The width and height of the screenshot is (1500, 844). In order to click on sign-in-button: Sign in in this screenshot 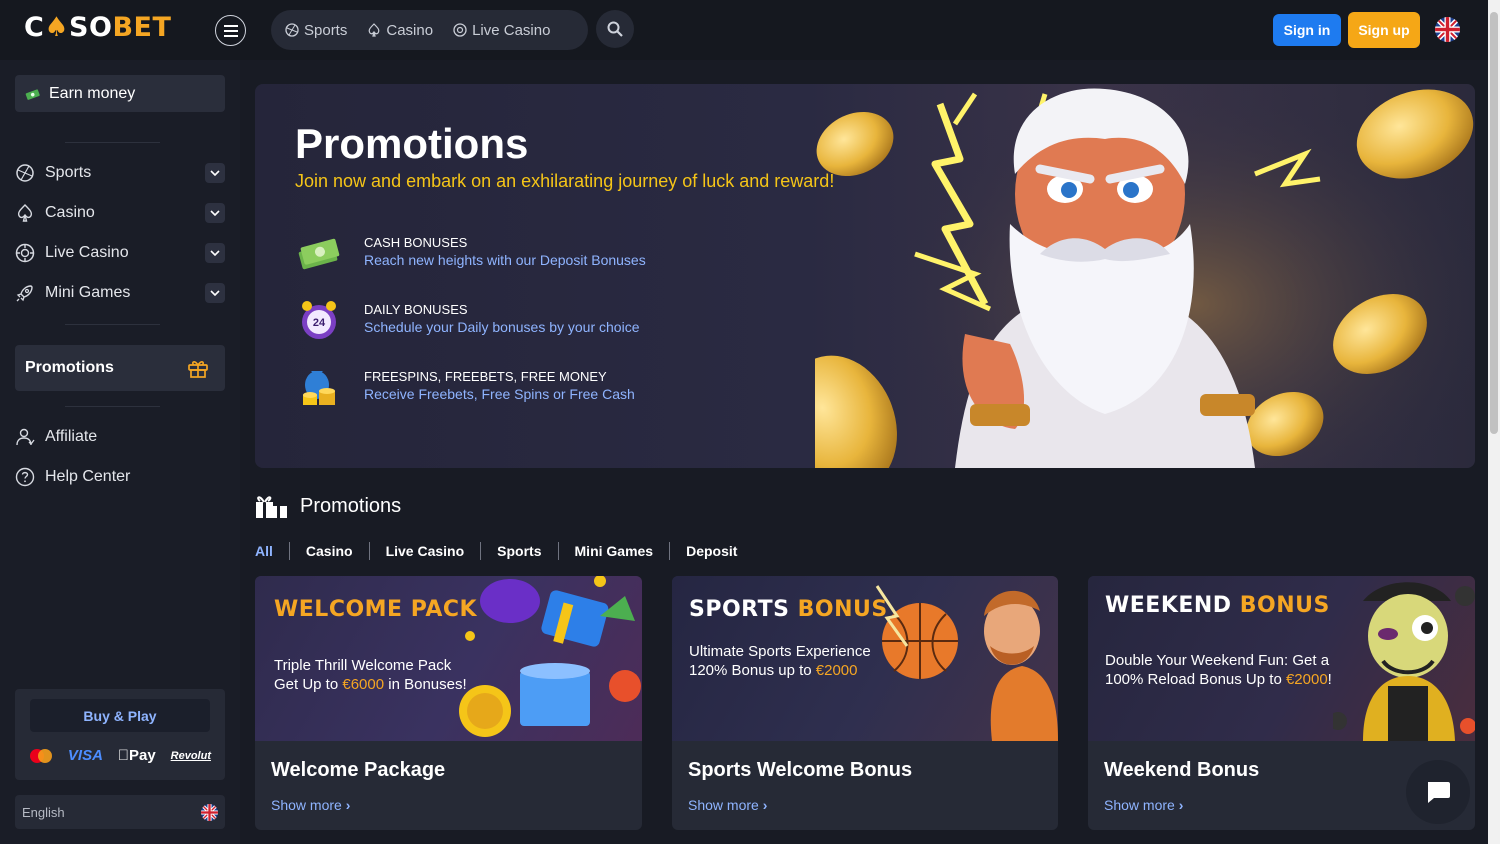, I will do `click(1307, 30)`.